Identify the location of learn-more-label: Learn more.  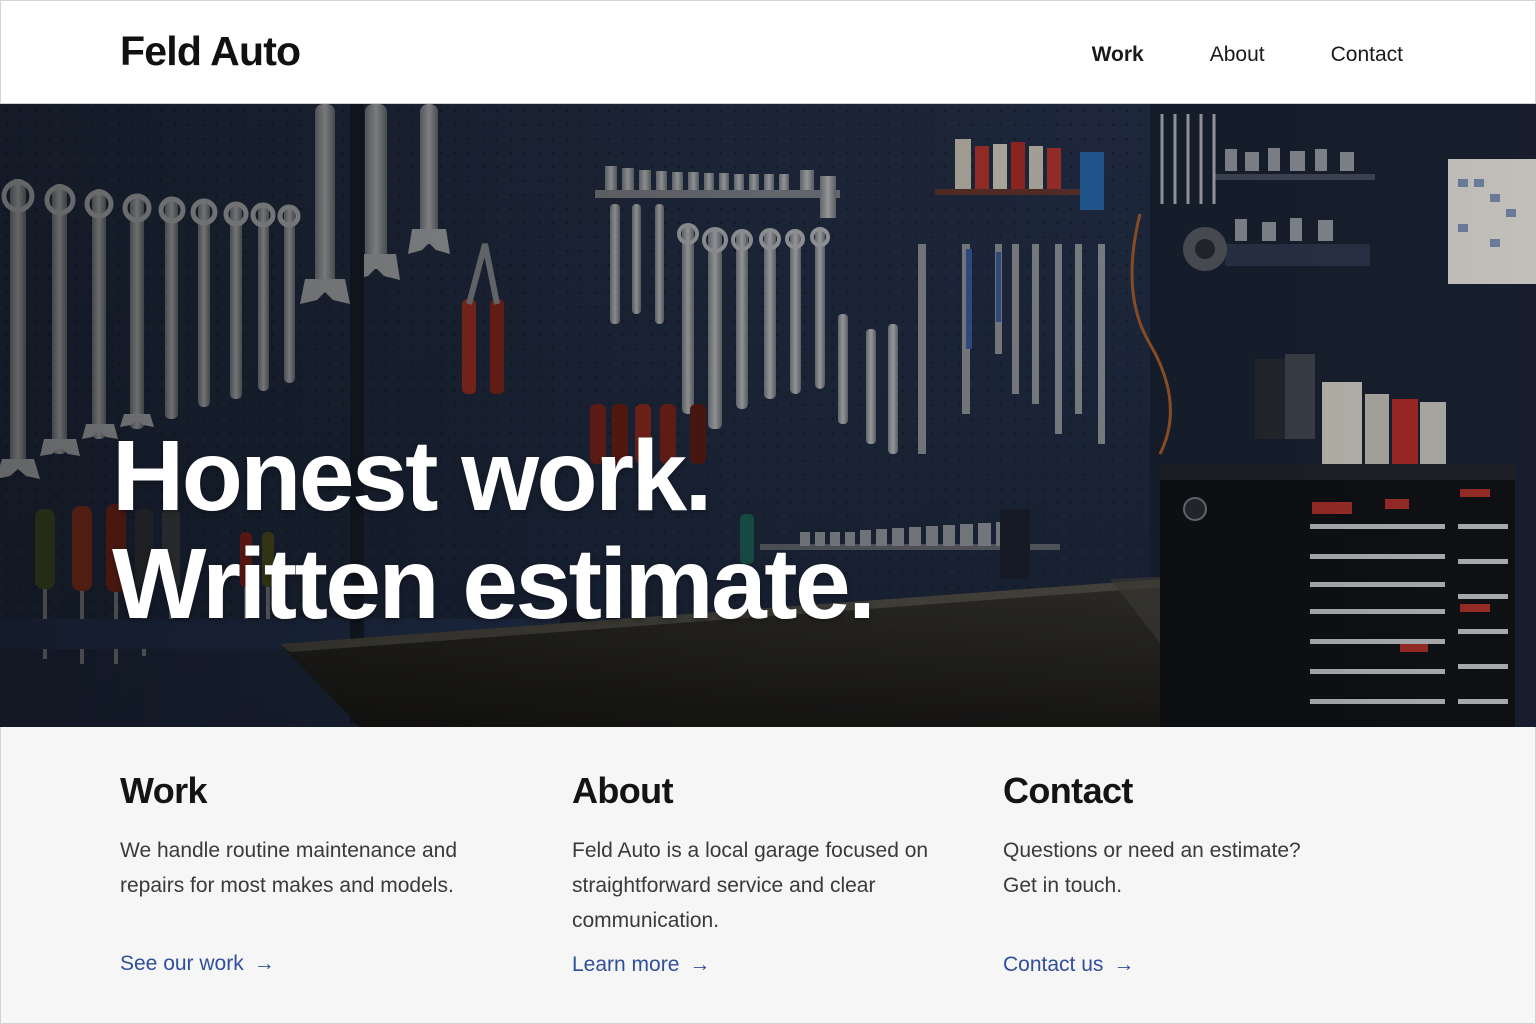
(626, 964).